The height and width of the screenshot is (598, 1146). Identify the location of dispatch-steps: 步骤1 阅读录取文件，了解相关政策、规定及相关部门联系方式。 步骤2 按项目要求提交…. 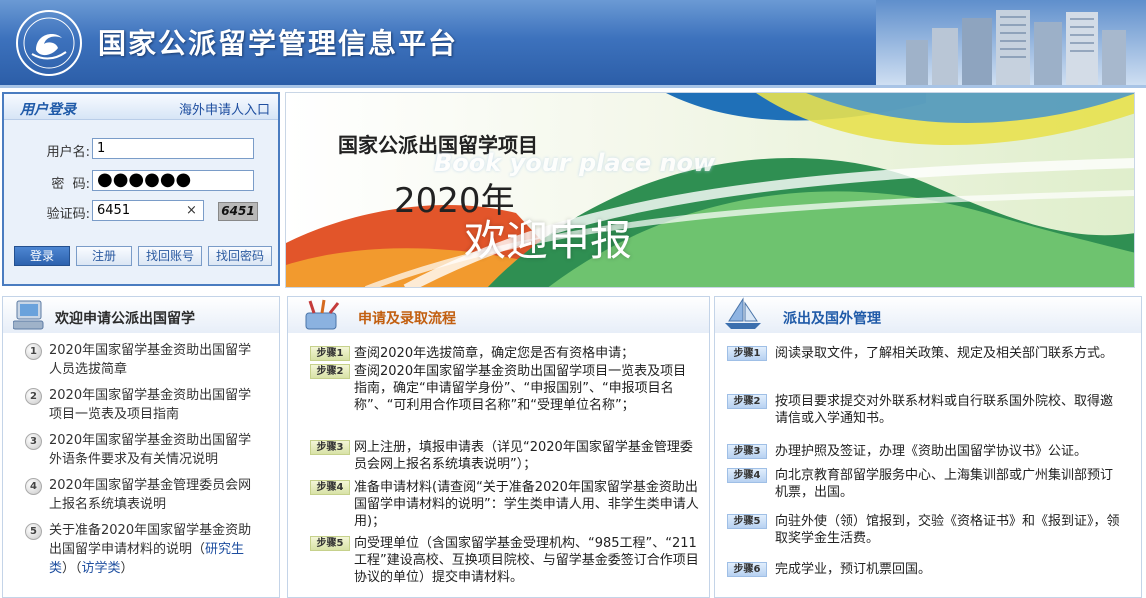
(928, 463).